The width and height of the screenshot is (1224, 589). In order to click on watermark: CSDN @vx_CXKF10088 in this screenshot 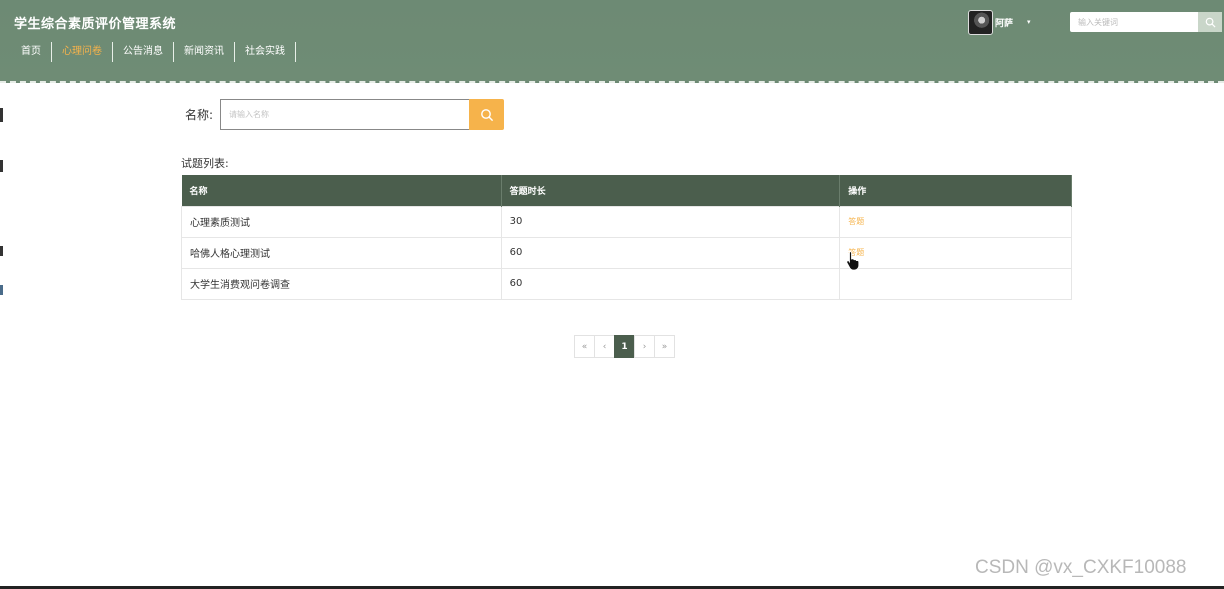, I will do `click(1081, 567)`.